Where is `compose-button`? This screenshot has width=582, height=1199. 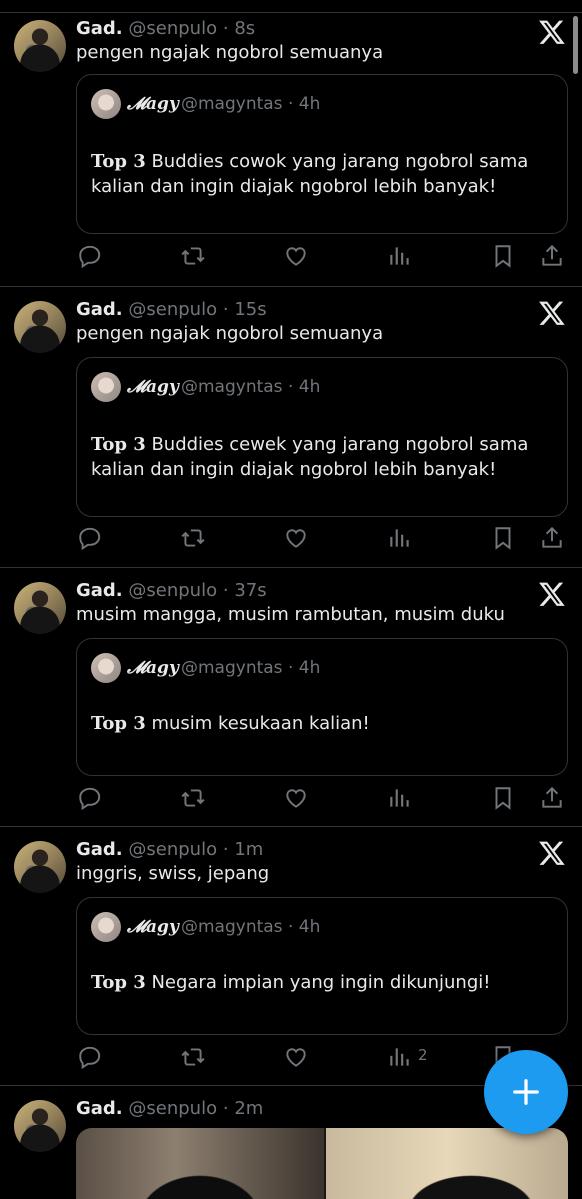
compose-button is located at coordinates (526, 1092).